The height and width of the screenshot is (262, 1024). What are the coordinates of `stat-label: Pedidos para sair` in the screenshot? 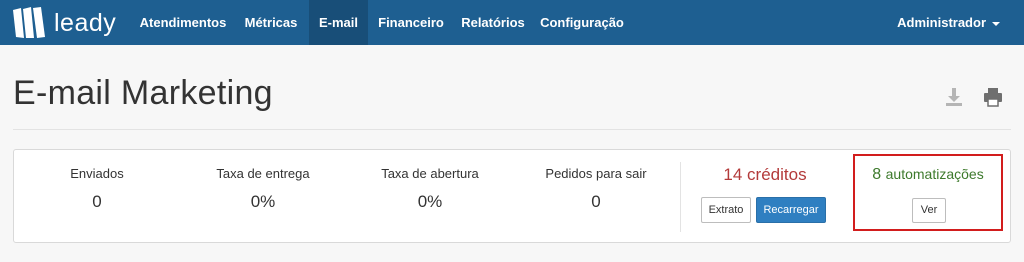 It's located at (596, 173).